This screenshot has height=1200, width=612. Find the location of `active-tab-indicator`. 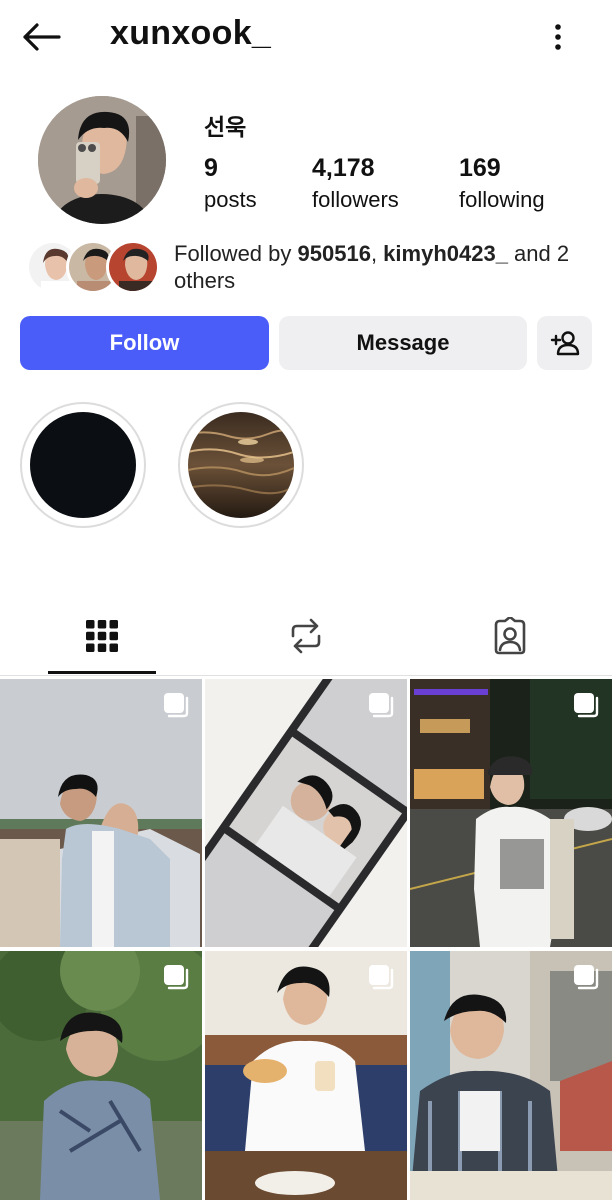

active-tab-indicator is located at coordinates (102, 672).